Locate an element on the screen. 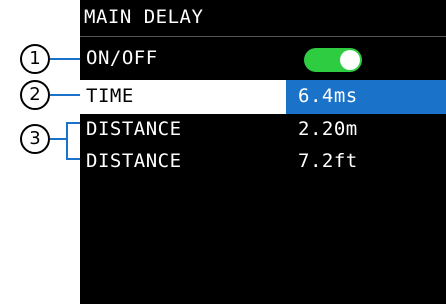 This screenshot has height=304, width=446. distance-m-value: 2.20m is located at coordinates (328, 129).